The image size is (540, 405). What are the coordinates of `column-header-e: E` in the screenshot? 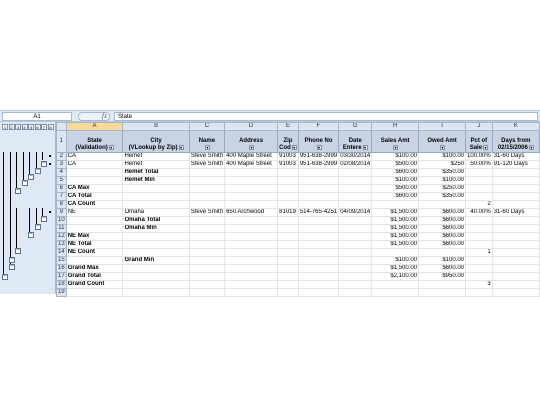 It's located at (288, 126).